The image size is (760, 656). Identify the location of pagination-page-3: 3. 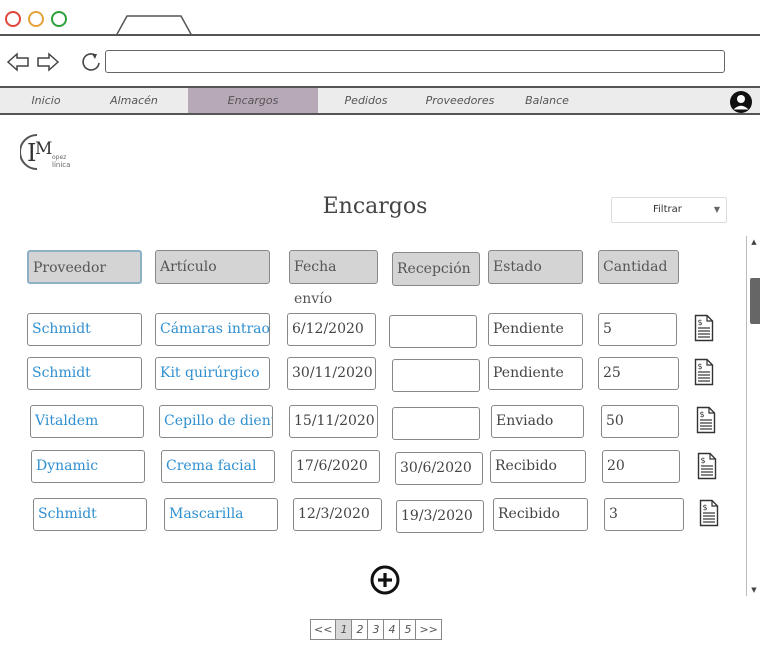
(376, 629).